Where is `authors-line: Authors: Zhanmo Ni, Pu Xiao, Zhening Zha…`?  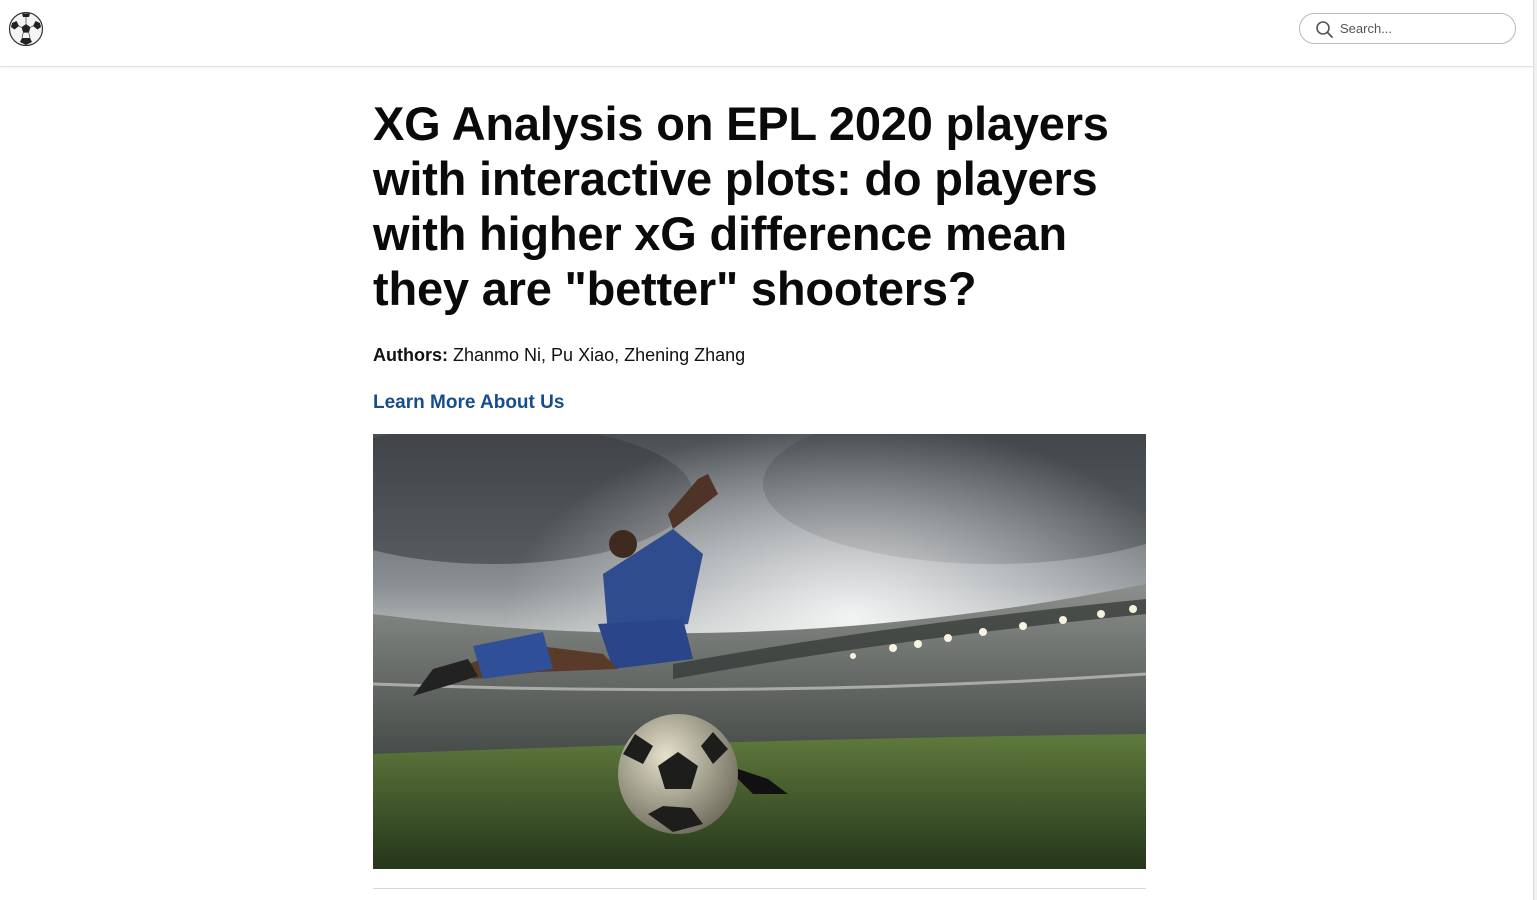
authors-line: Authors: Zhanmo Ni, Pu Xiao, Zhening Zha… is located at coordinates (759, 355).